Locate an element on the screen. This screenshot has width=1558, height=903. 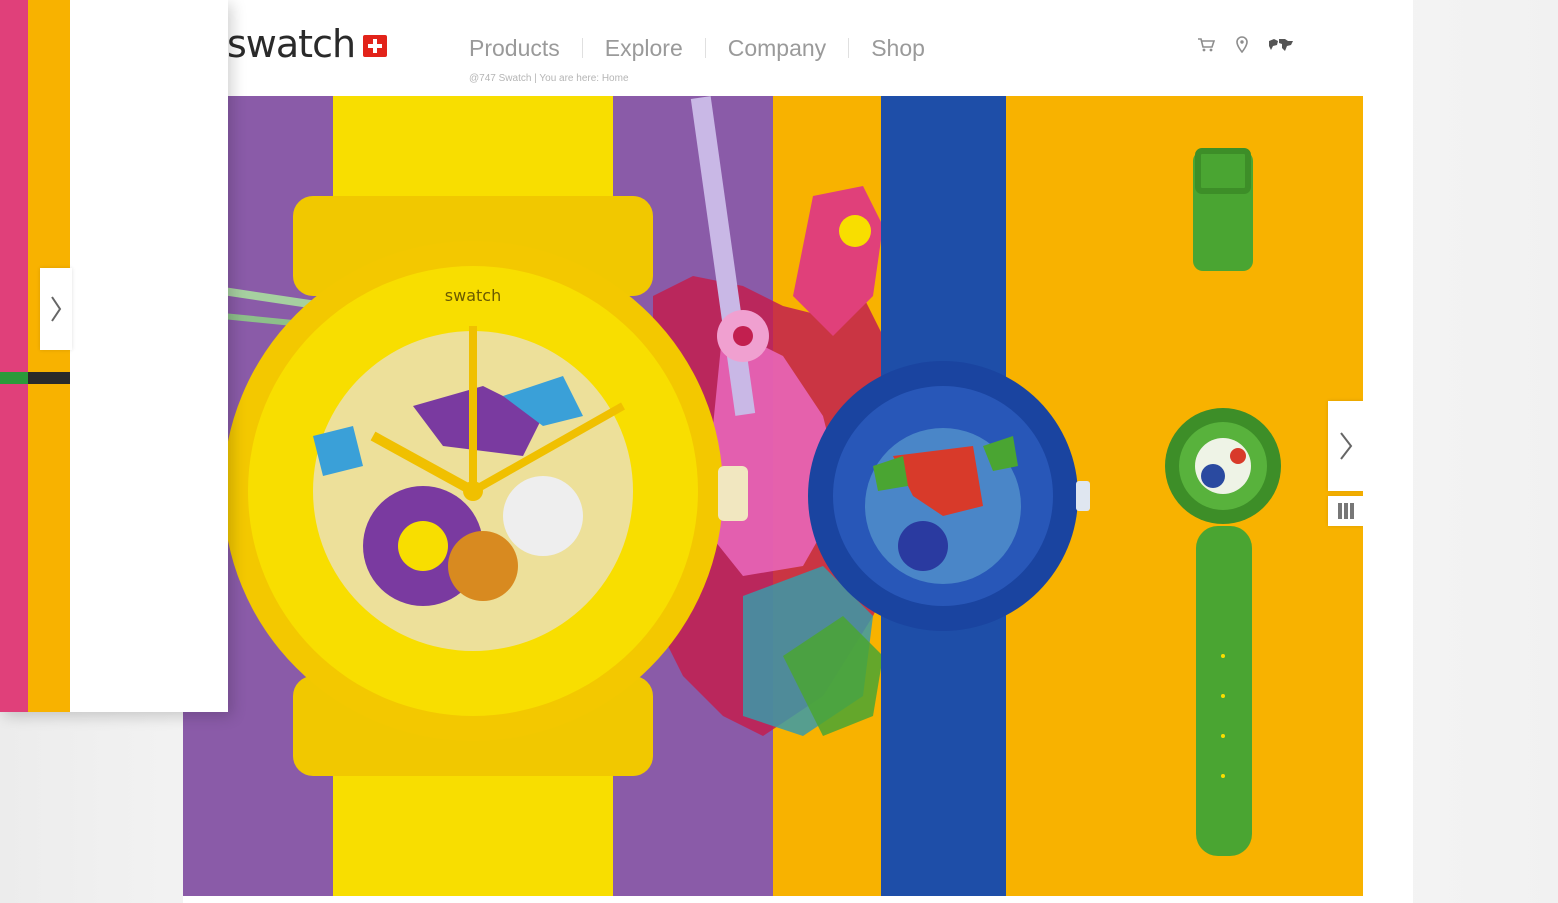
nav-shop: Shop is located at coordinates (898, 48).